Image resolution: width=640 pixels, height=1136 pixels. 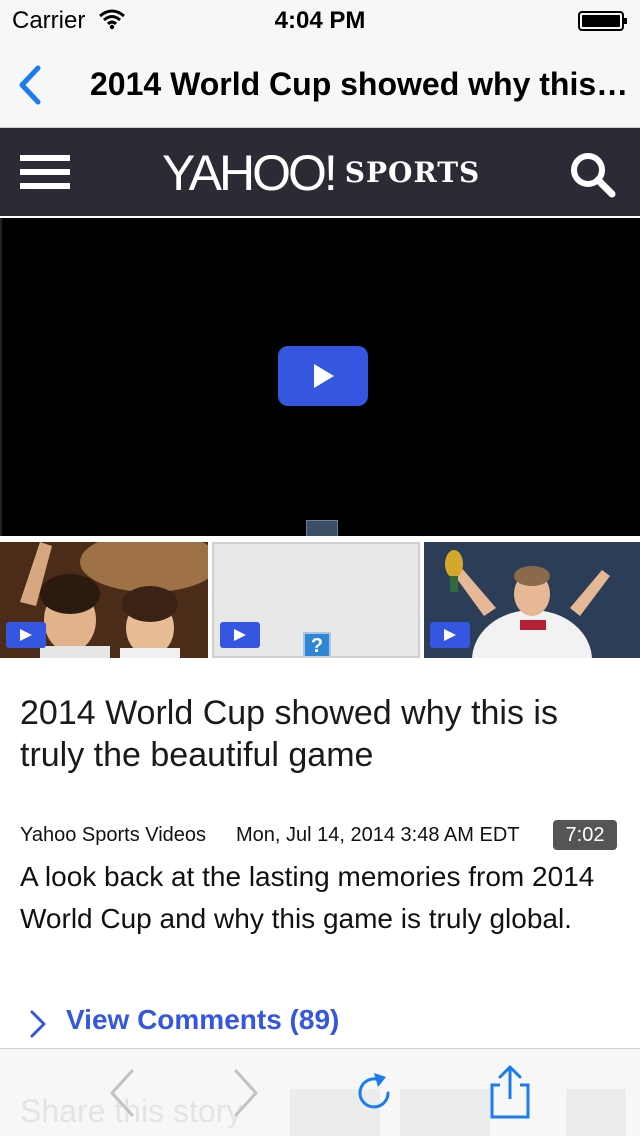 What do you see at coordinates (412, 172) in the screenshot?
I see `yahoo-logo-section: SPORTS` at bounding box center [412, 172].